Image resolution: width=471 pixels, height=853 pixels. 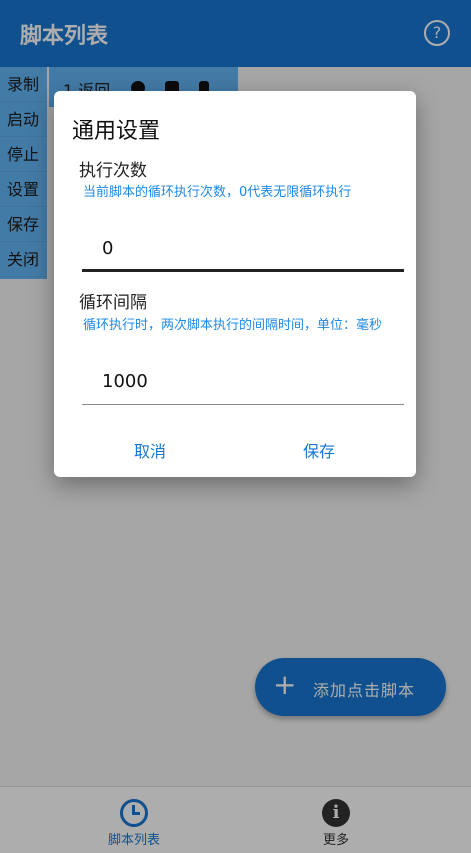 What do you see at coordinates (243, 248) in the screenshot?
I see `exec-count-input` at bounding box center [243, 248].